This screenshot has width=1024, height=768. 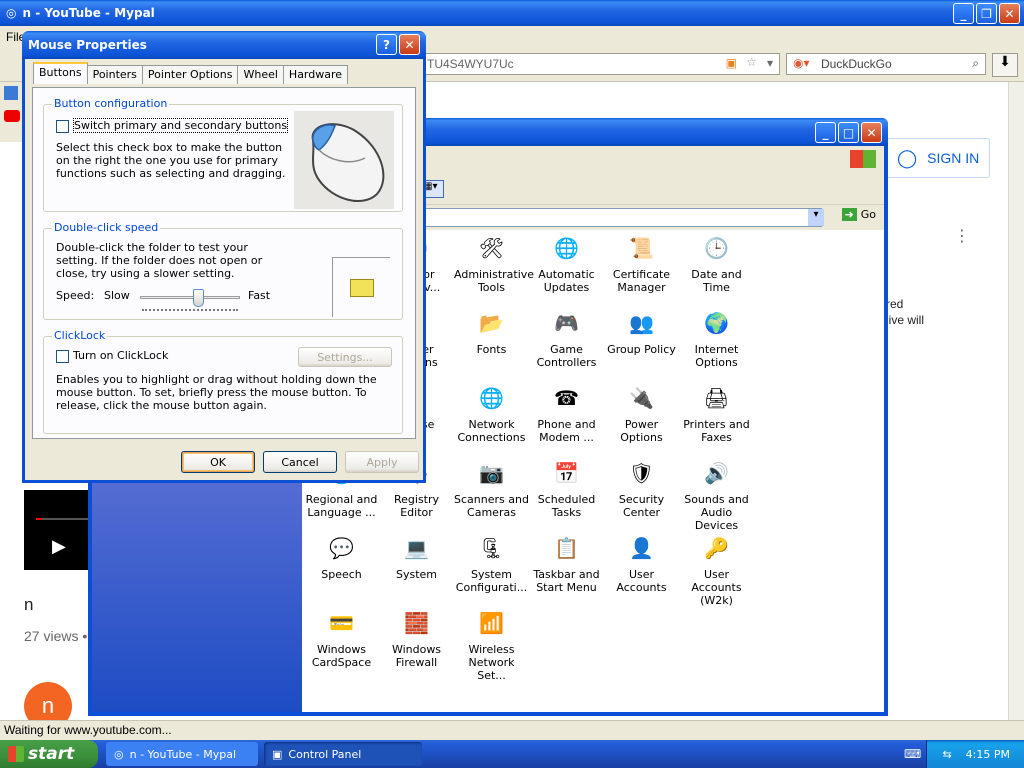 What do you see at coordinates (315, 74) in the screenshot?
I see `tab-hardware: Hardware` at bounding box center [315, 74].